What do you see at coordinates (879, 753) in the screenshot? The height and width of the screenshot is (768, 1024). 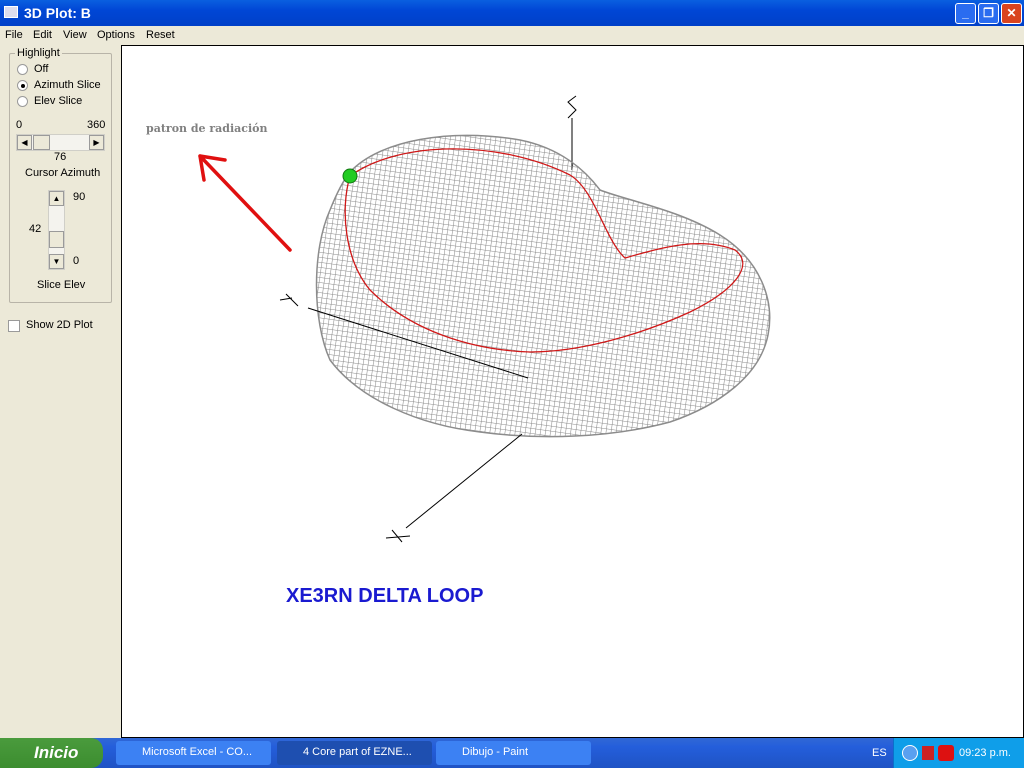 I see `language-indicator: ES` at bounding box center [879, 753].